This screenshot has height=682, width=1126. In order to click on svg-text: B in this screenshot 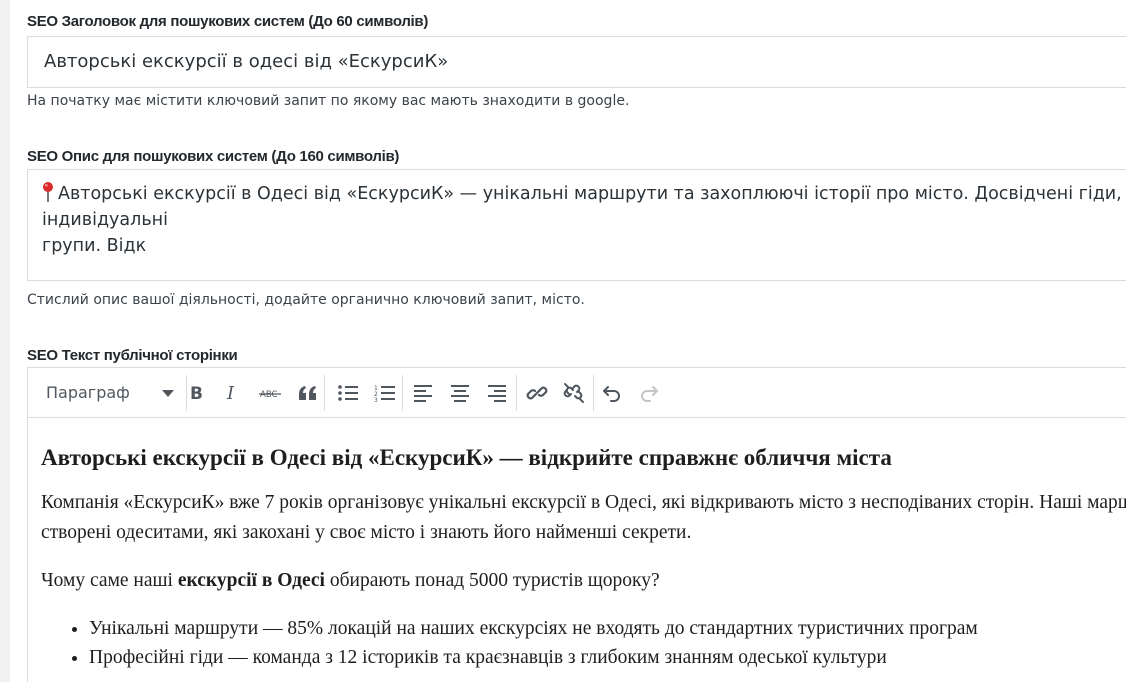, I will do `click(196, 393)`.